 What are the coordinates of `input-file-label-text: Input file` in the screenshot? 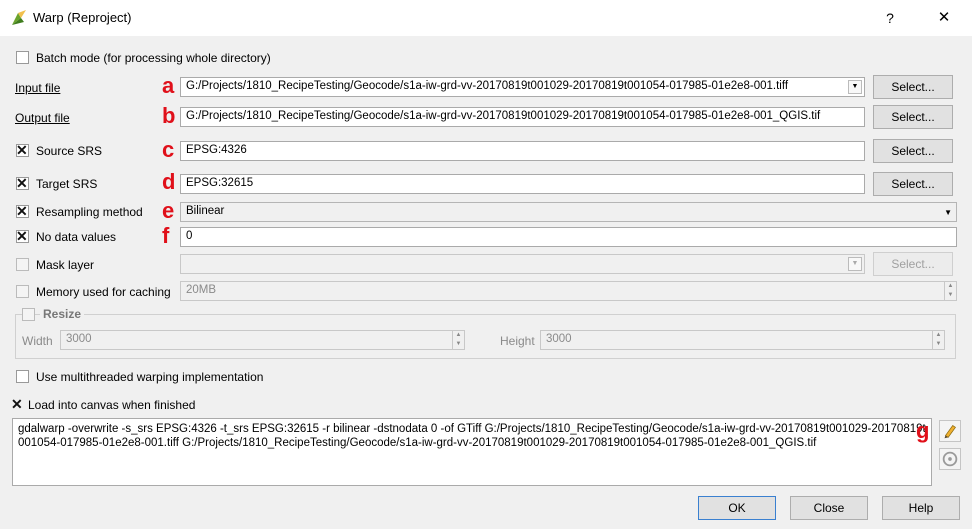 It's located at (38, 88).